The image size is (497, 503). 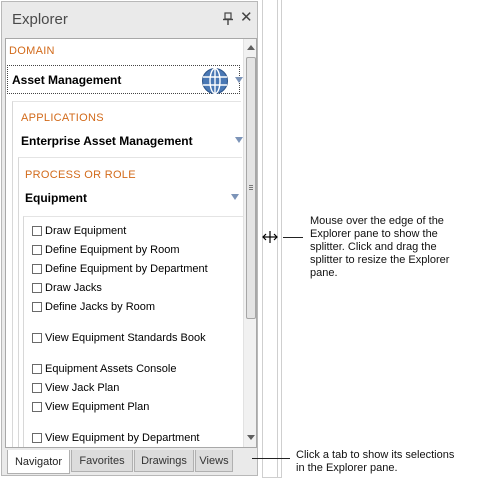 I want to click on splitter-note-line: splitter. Click and drag the, so click(x=373, y=247).